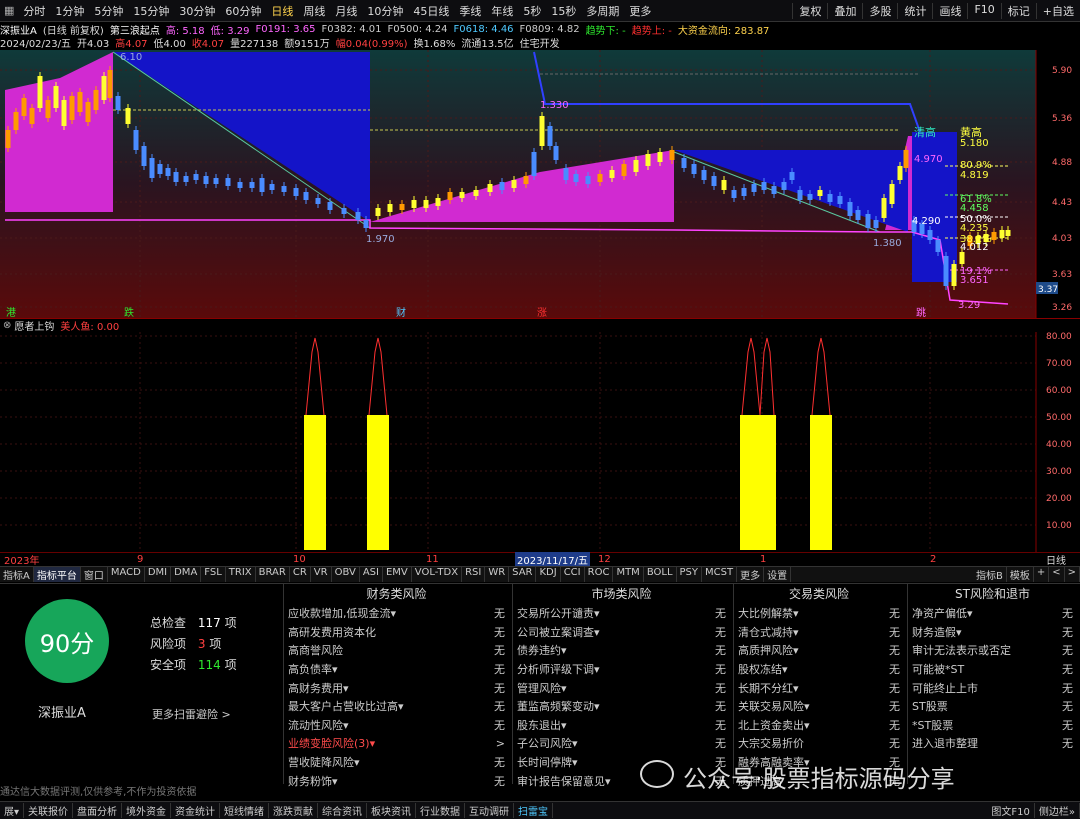 The image size is (1080, 819). I want to click on indicator-tab-13: EMV, so click(397, 574).